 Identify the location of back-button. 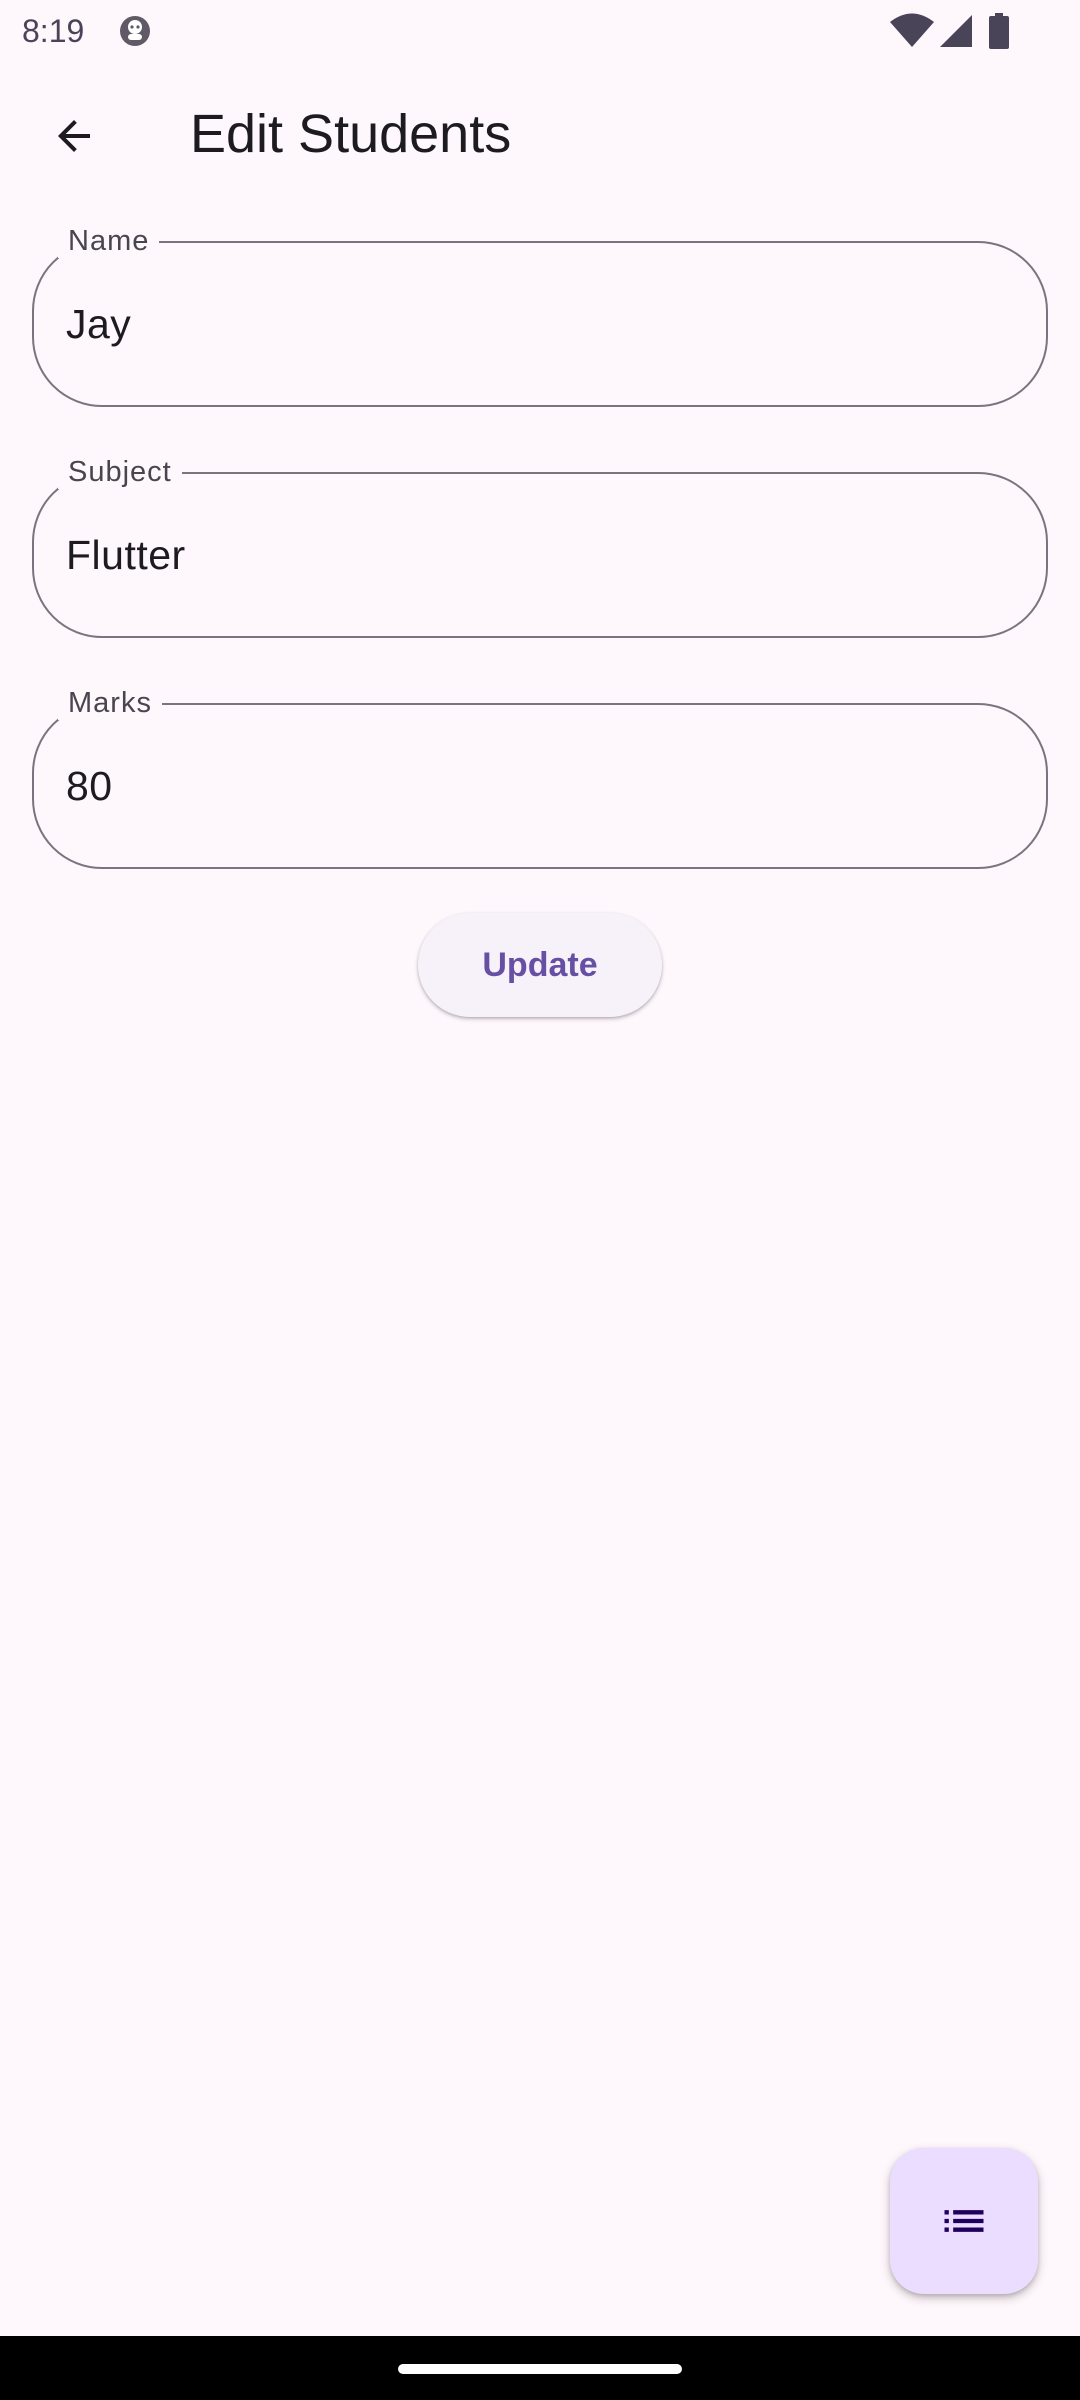
(74, 136).